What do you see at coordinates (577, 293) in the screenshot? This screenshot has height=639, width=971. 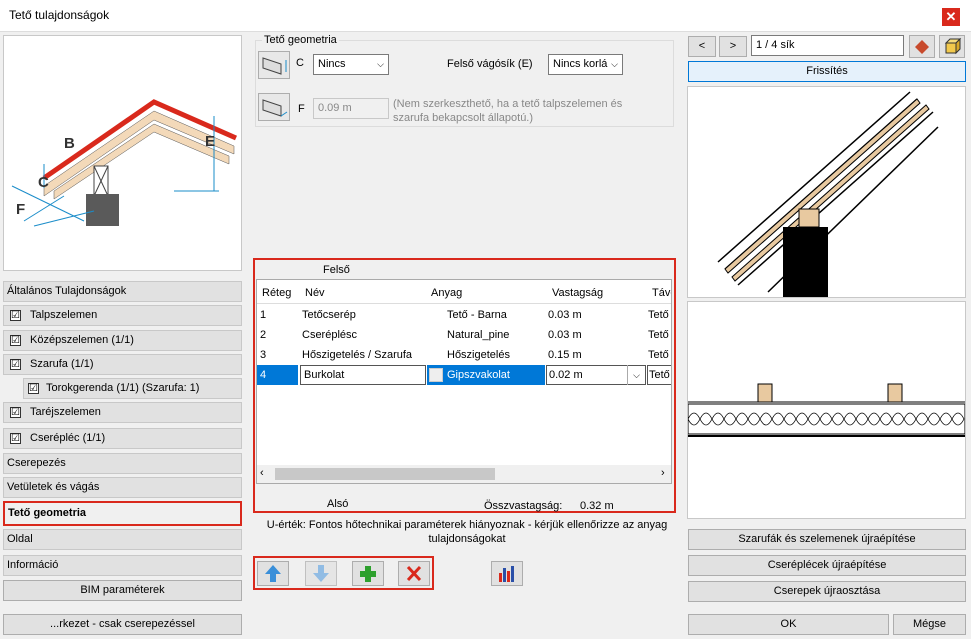 I see `col-vastagsag: Vastagság` at bounding box center [577, 293].